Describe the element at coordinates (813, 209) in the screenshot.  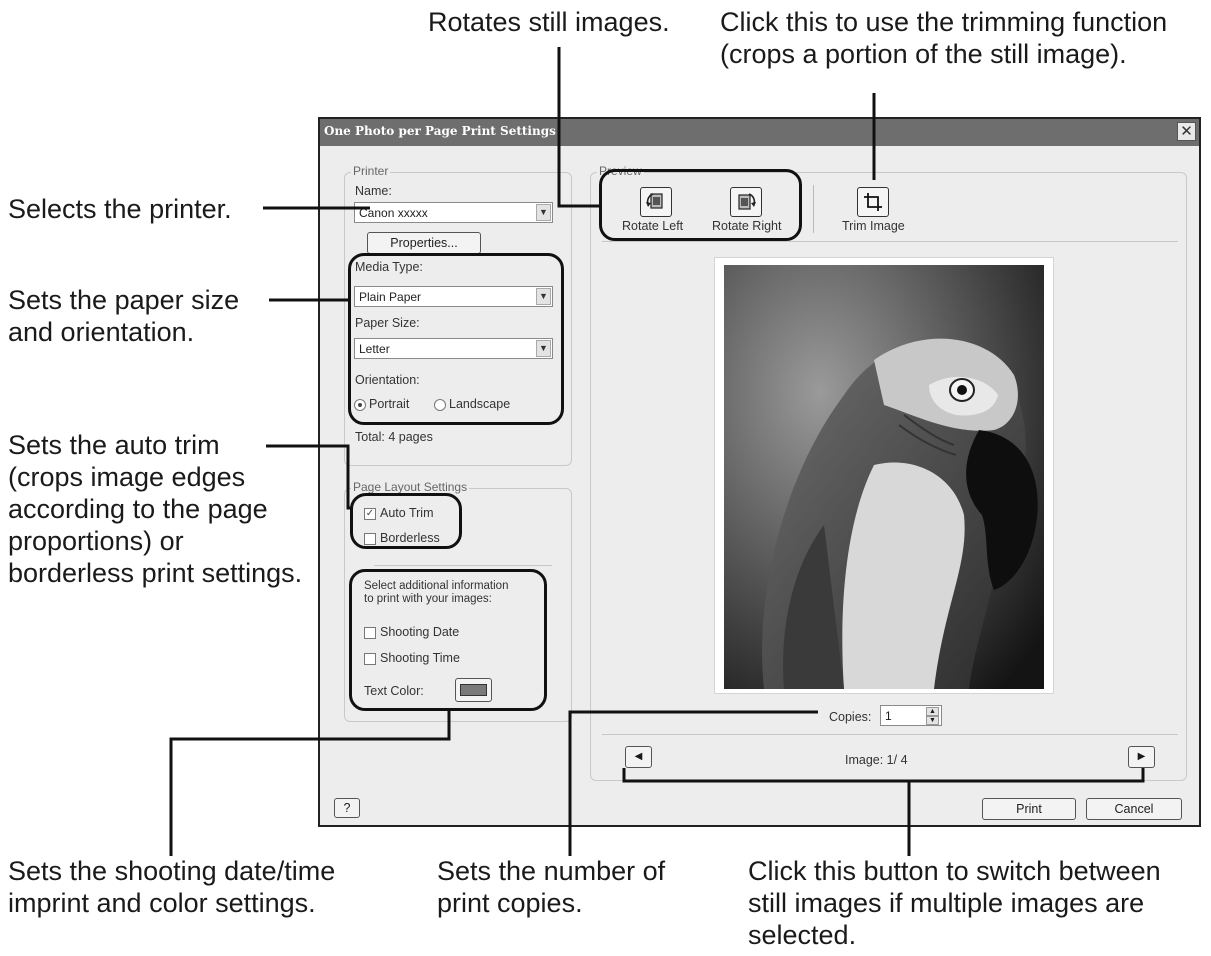
I see `toolbar-separator` at that location.